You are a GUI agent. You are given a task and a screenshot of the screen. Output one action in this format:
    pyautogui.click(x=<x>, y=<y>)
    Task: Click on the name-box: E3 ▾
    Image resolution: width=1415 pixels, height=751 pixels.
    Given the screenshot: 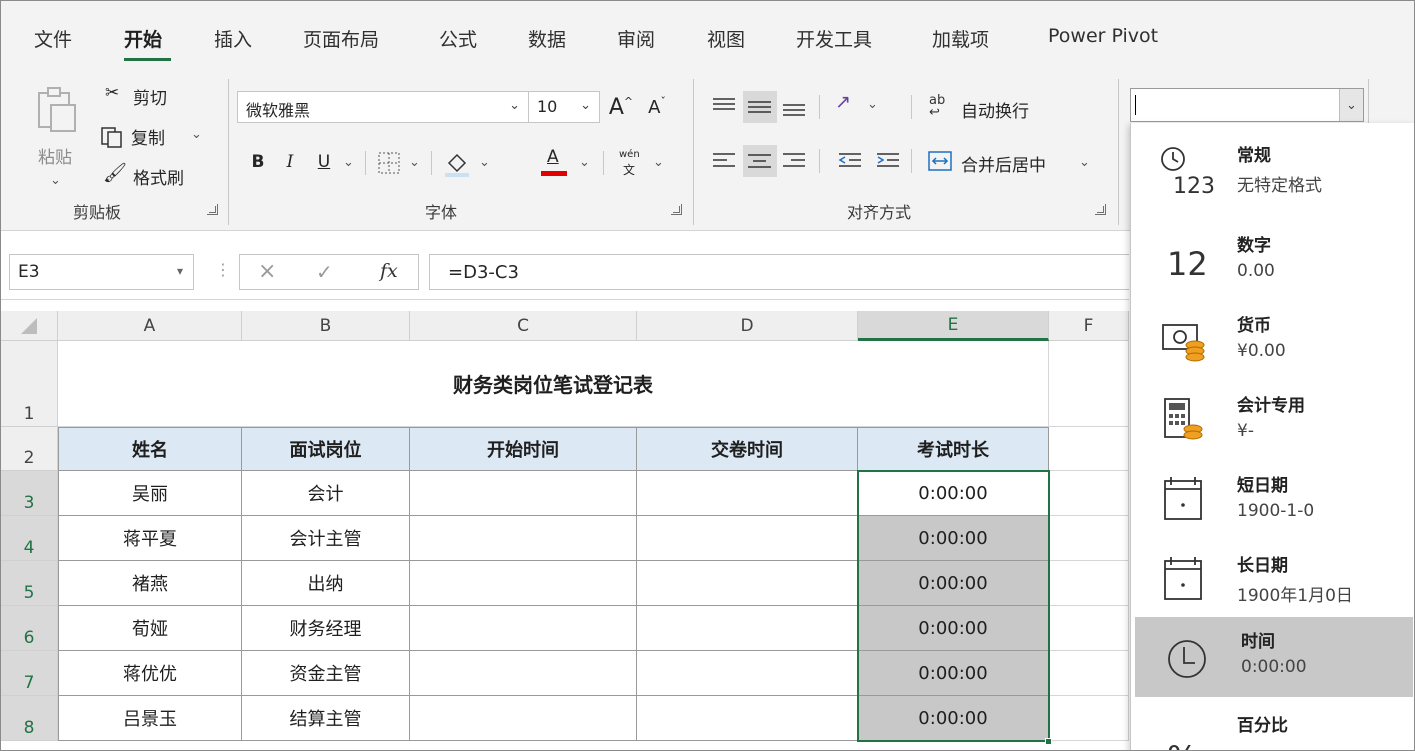 What is the action you would take?
    pyautogui.click(x=101, y=272)
    